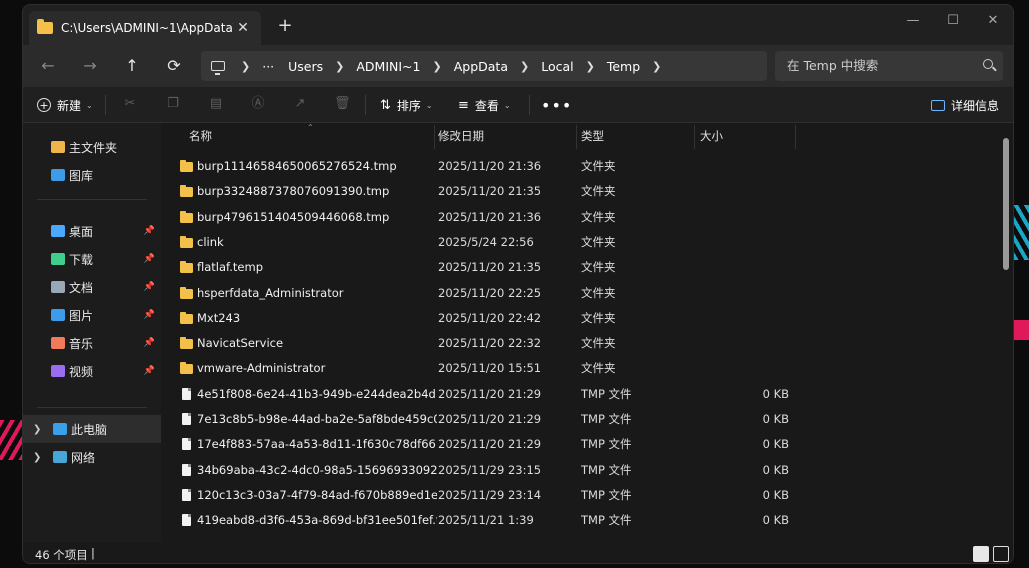 This screenshot has width=1029, height=568. Describe the element at coordinates (92, 457) in the screenshot. I see `sidebar-item-network: ❯ 网络` at that location.